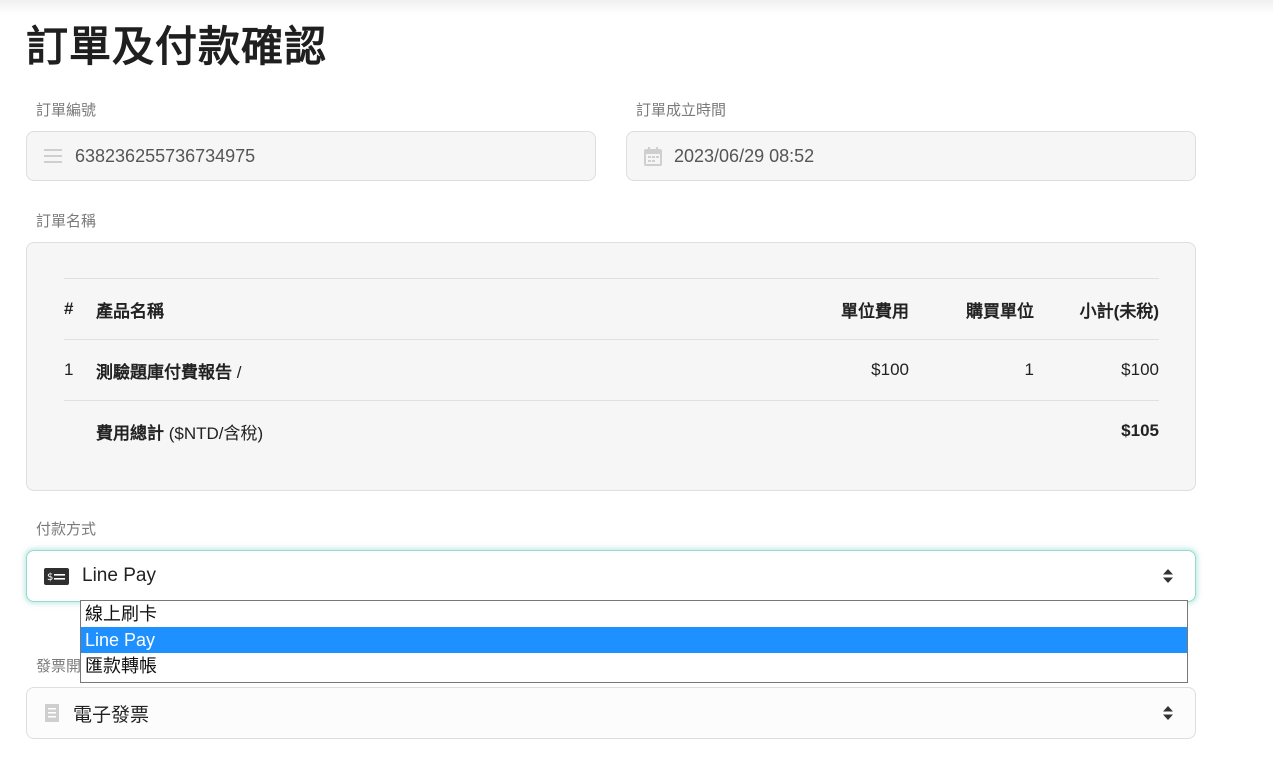  What do you see at coordinates (1096, 430) in the screenshot?
I see `total-value: $105` at bounding box center [1096, 430].